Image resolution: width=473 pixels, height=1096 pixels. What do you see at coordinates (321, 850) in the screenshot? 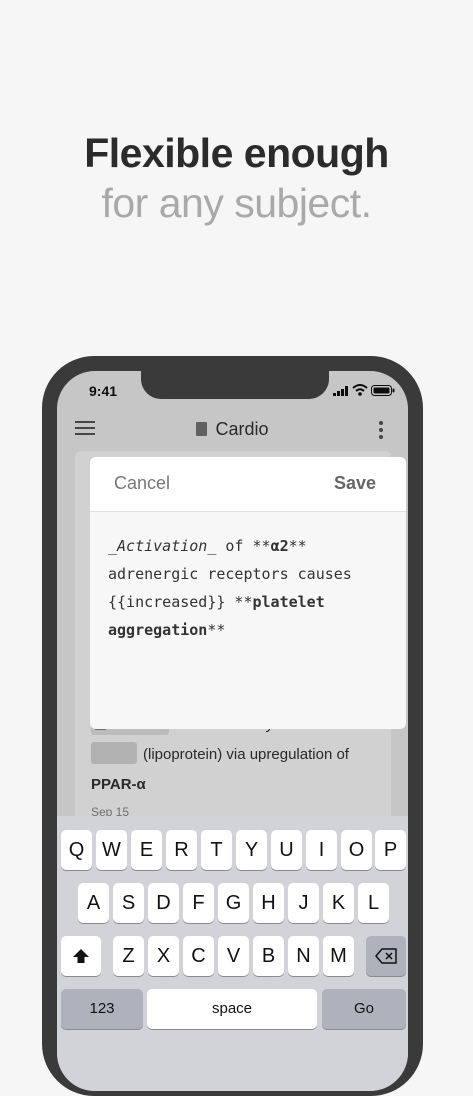
I see `key-i: I` at bounding box center [321, 850].